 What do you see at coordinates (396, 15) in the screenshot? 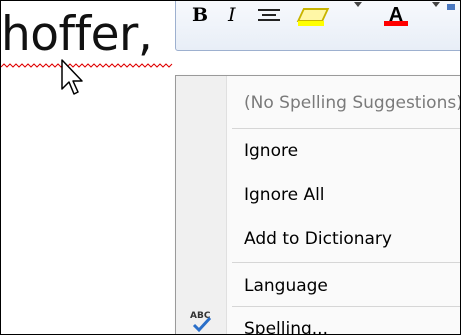
I see `font-color-button: A` at bounding box center [396, 15].